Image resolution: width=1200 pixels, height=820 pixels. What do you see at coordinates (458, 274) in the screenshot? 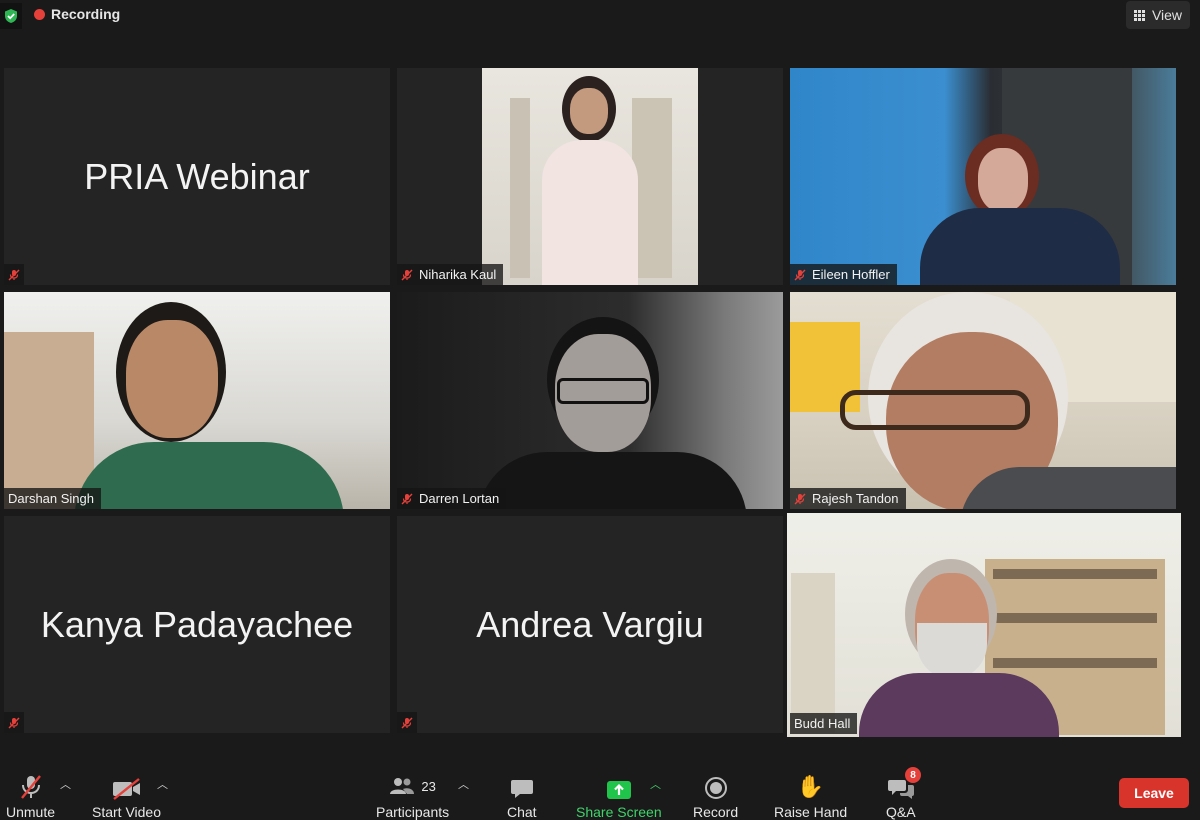
I see `participant-name: Niharika Kaul` at bounding box center [458, 274].